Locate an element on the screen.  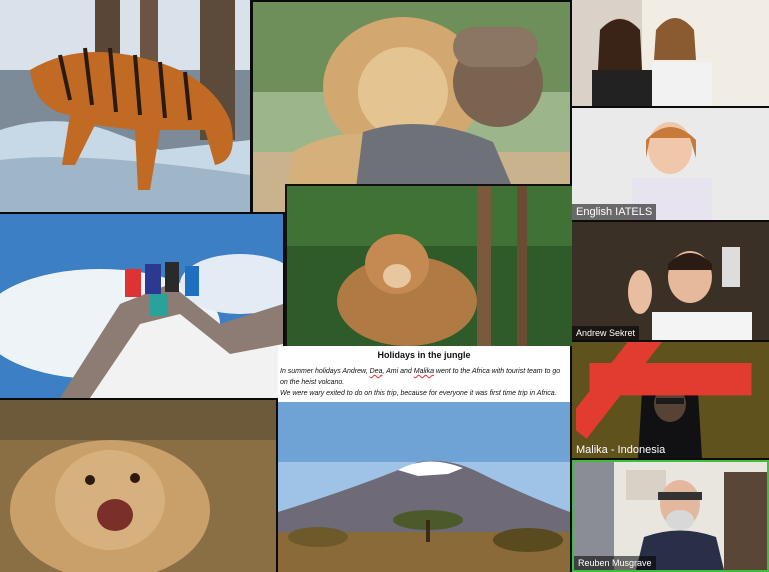
muted-mic-icon is located at coordinates (664, 390).